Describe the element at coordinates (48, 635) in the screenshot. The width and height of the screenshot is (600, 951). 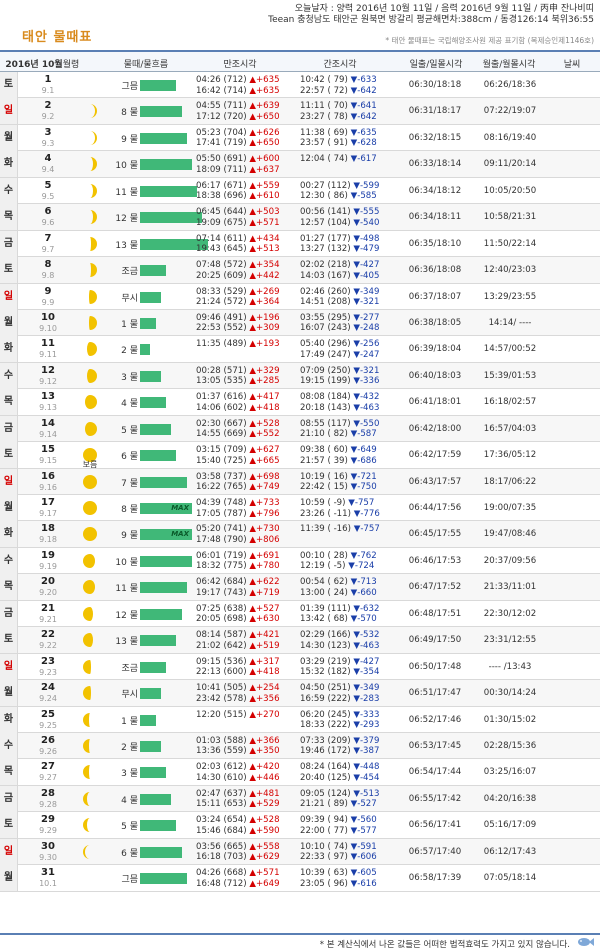
I see `solar-day: 22` at that location.